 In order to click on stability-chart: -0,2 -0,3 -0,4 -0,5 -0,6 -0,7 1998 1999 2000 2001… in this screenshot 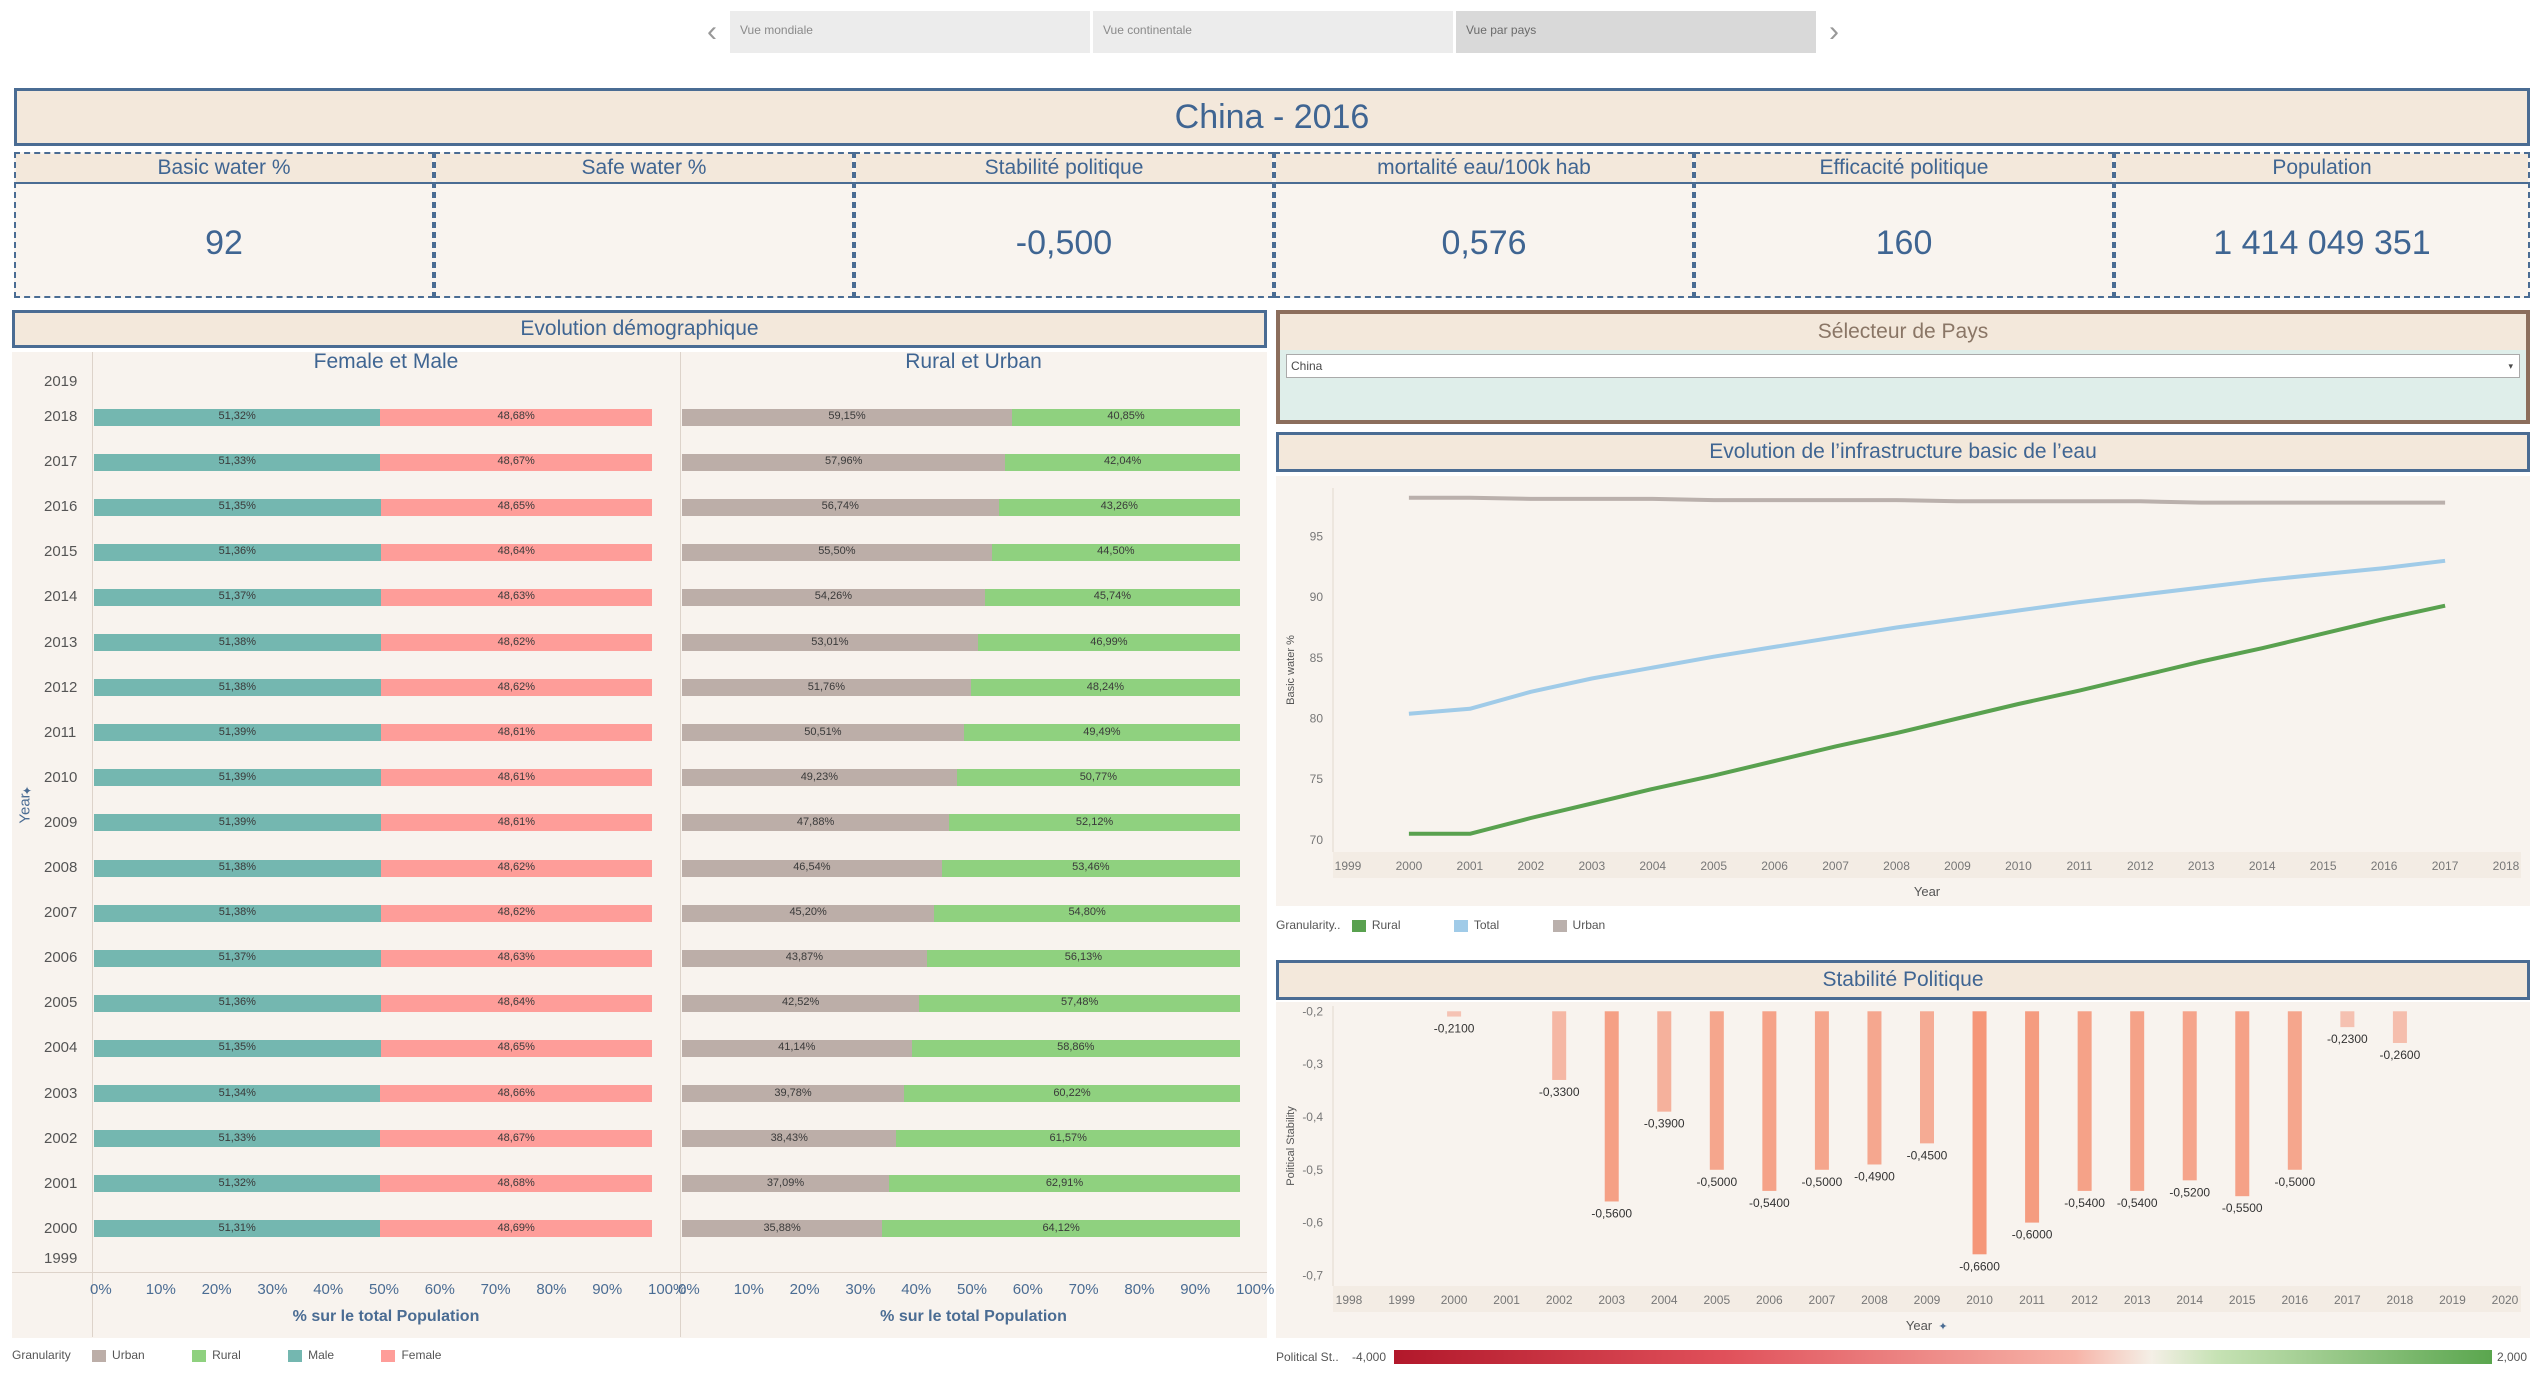, I will do `click(1903, 1168)`.